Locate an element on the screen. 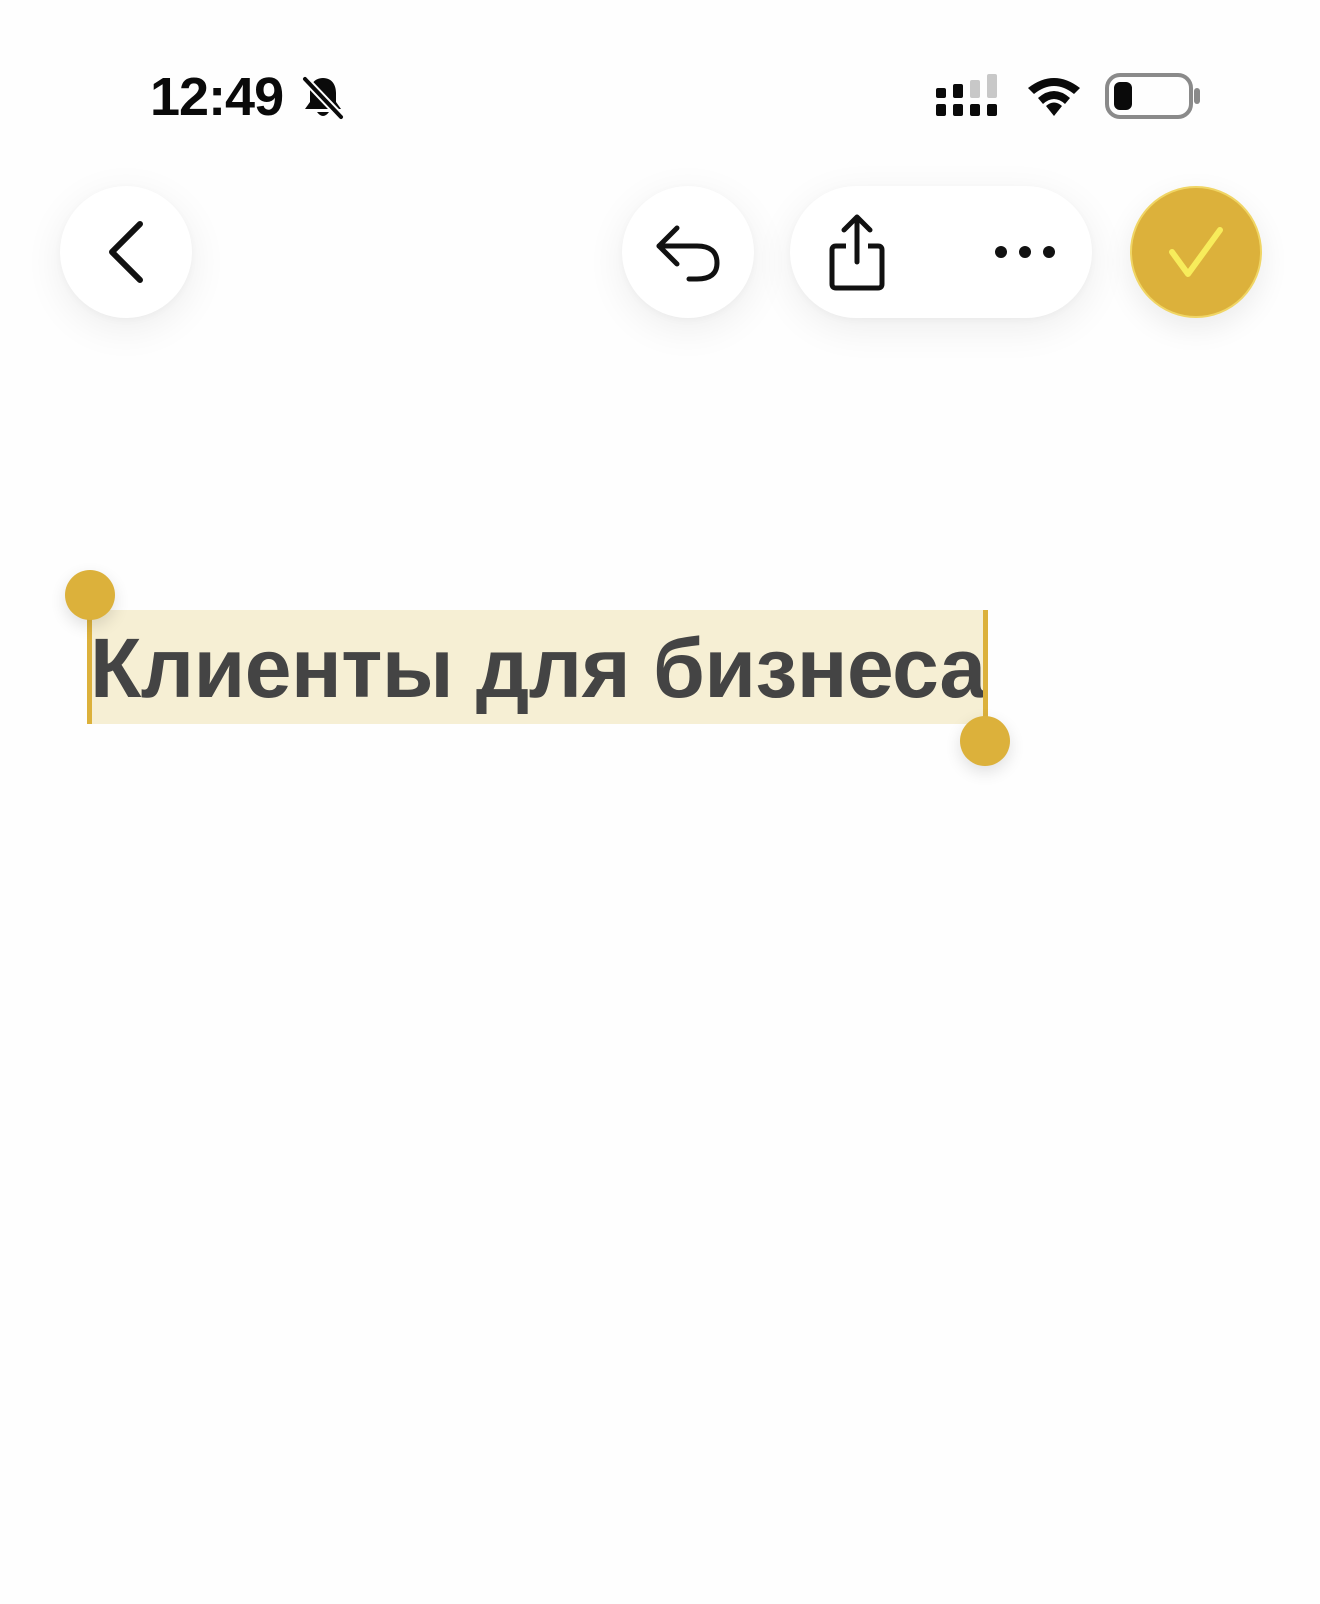  ellipsis-icon is located at coordinates (1025, 252).